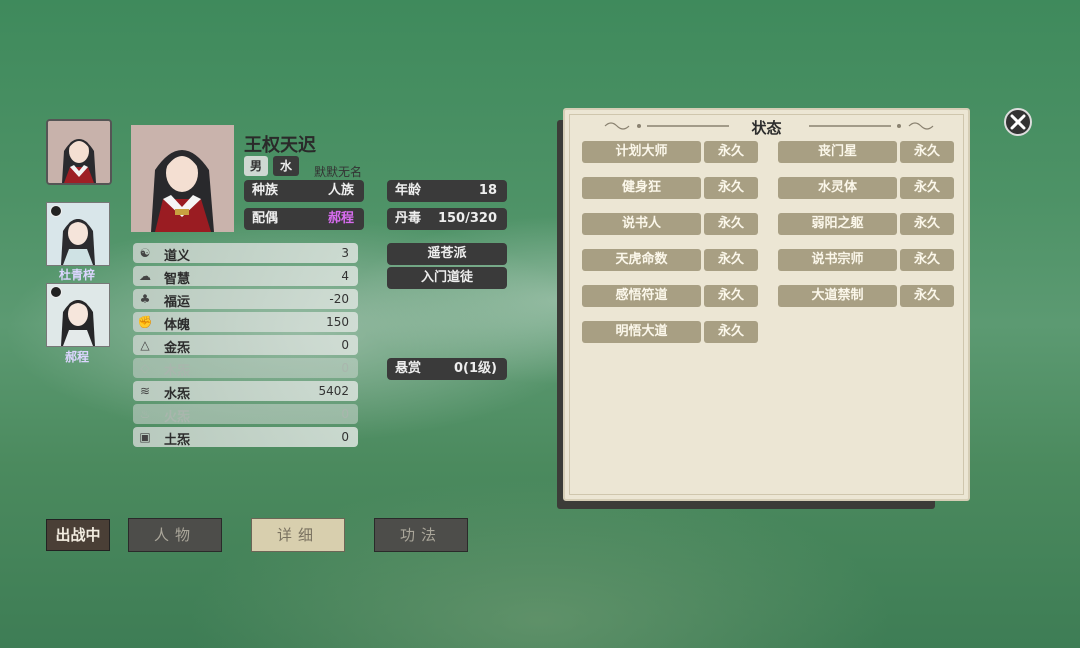 Image resolution: width=1080 pixels, height=648 pixels. What do you see at coordinates (421, 535) in the screenshot?
I see `tab-skills: 功法` at bounding box center [421, 535].